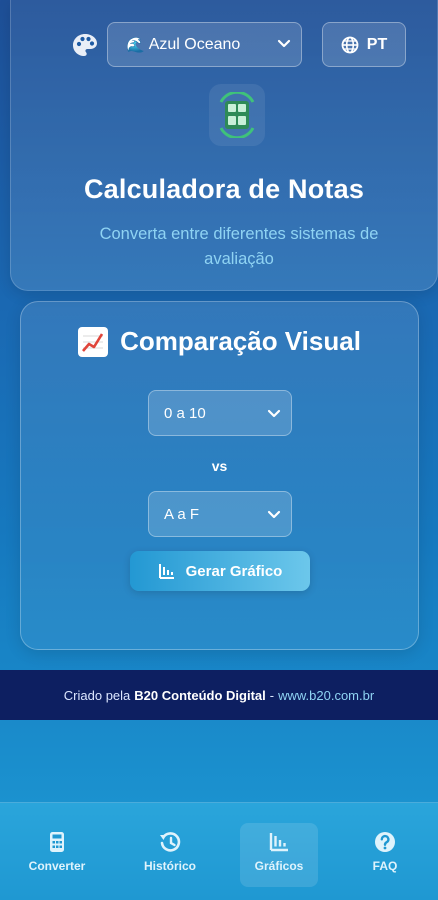 The width and height of the screenshot is (438, 900). What do you see at coordinates (57, 866) in the screenshot?
I see `nav-label-converter: Converter` at bounding box center [57, 866].